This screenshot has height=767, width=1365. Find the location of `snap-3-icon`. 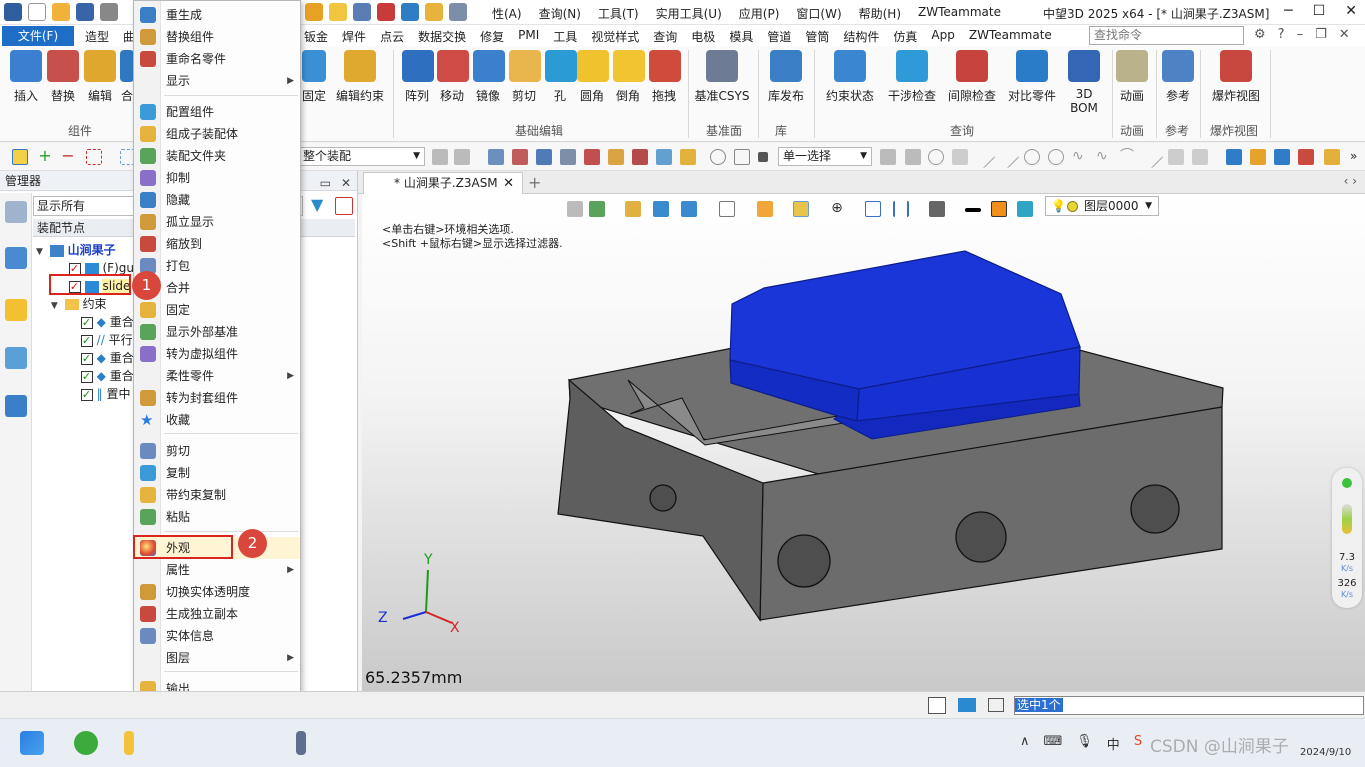

snap-3-icon is located at coordinates (544, 157).